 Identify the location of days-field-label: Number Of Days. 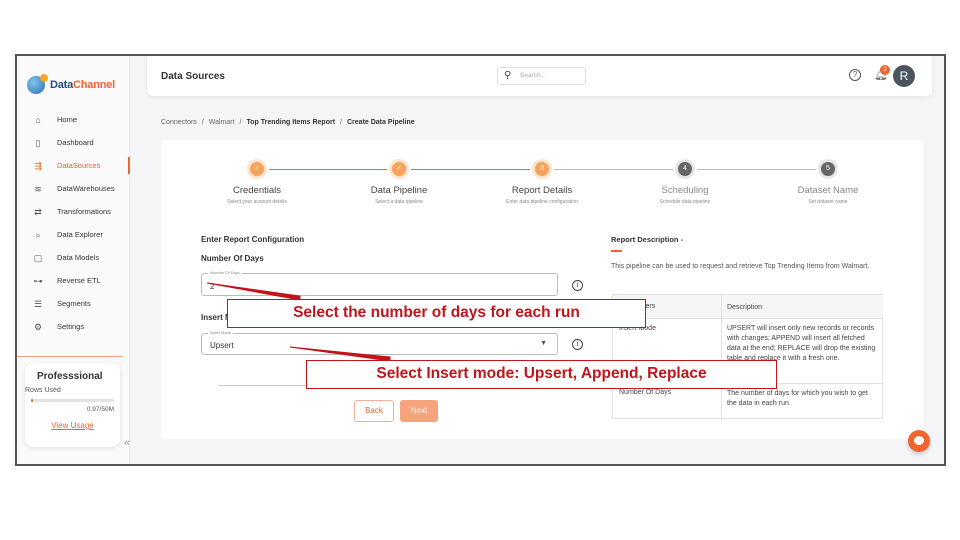
(225, 272).